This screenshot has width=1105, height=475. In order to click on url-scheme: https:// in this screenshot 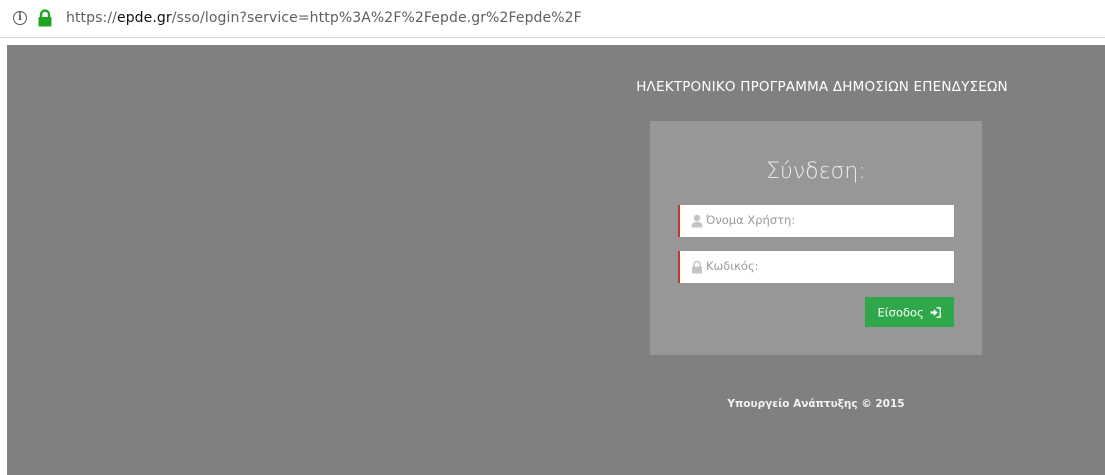, I will do `click(91, 18)`.